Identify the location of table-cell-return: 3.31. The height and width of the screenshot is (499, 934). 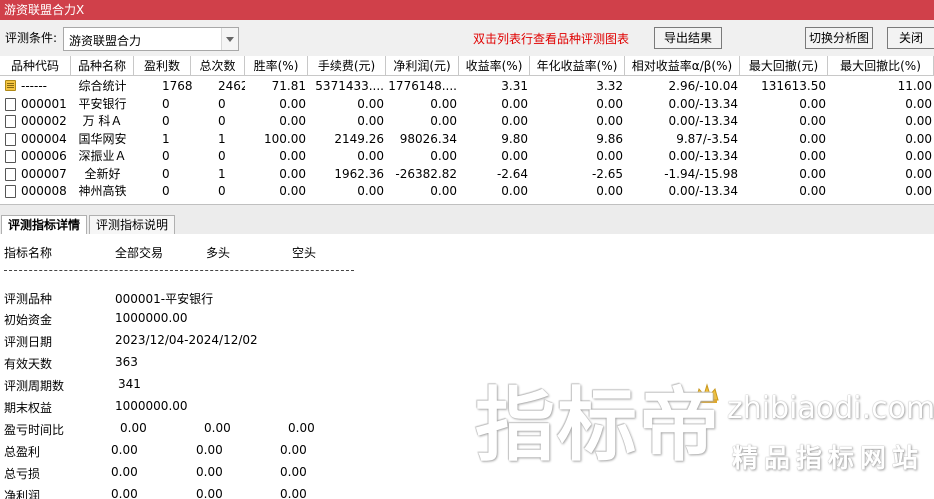
(514, 86).